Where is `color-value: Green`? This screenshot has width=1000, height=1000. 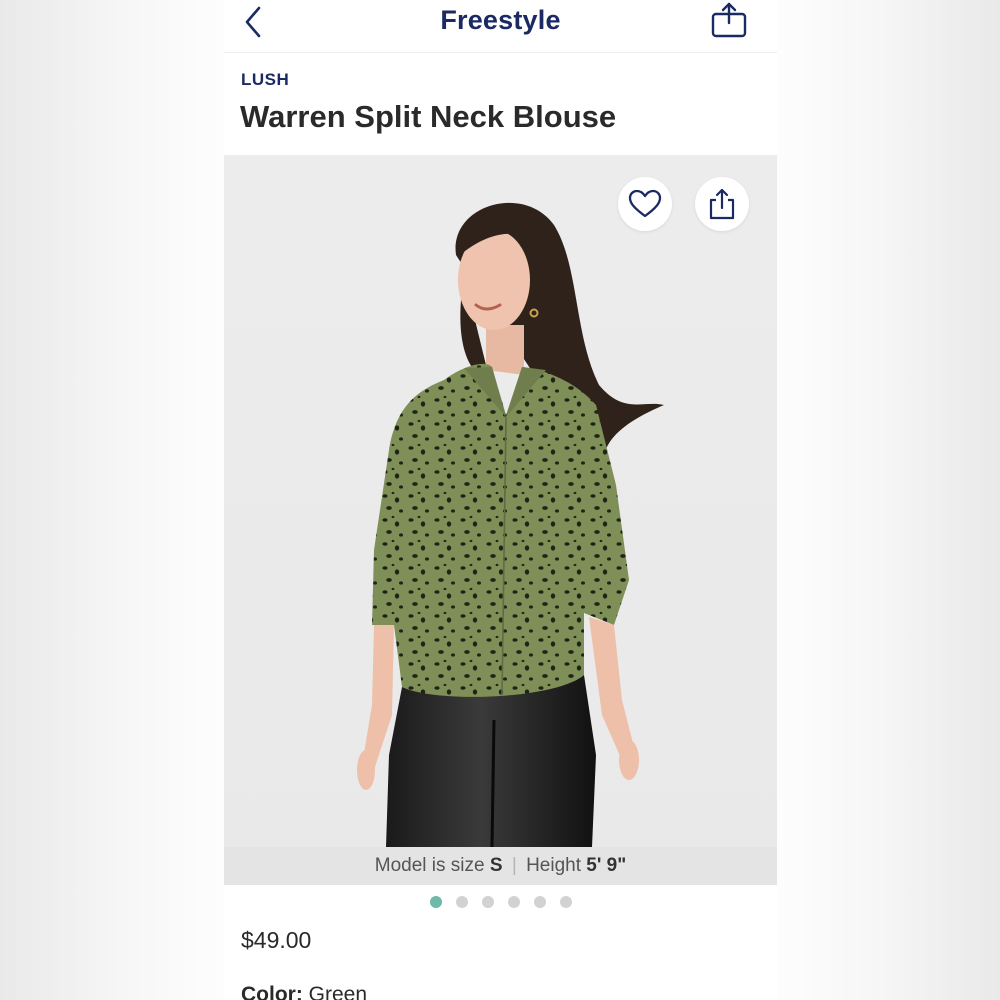 color-value: Green is located at coordinates (338, 991).